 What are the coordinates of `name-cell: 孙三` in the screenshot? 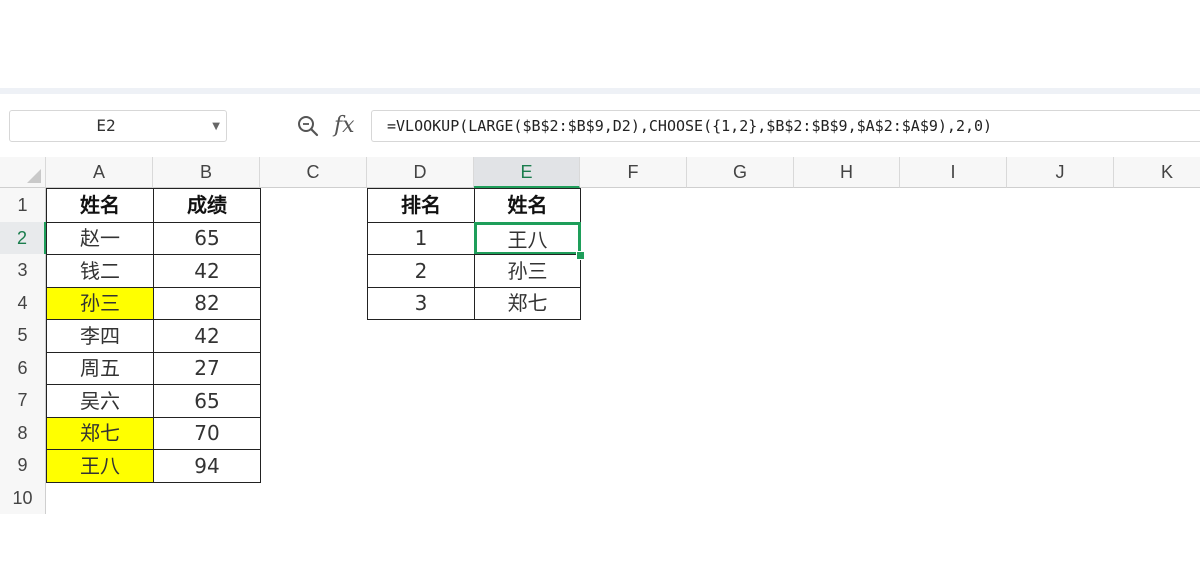 It's located at (100, 303).